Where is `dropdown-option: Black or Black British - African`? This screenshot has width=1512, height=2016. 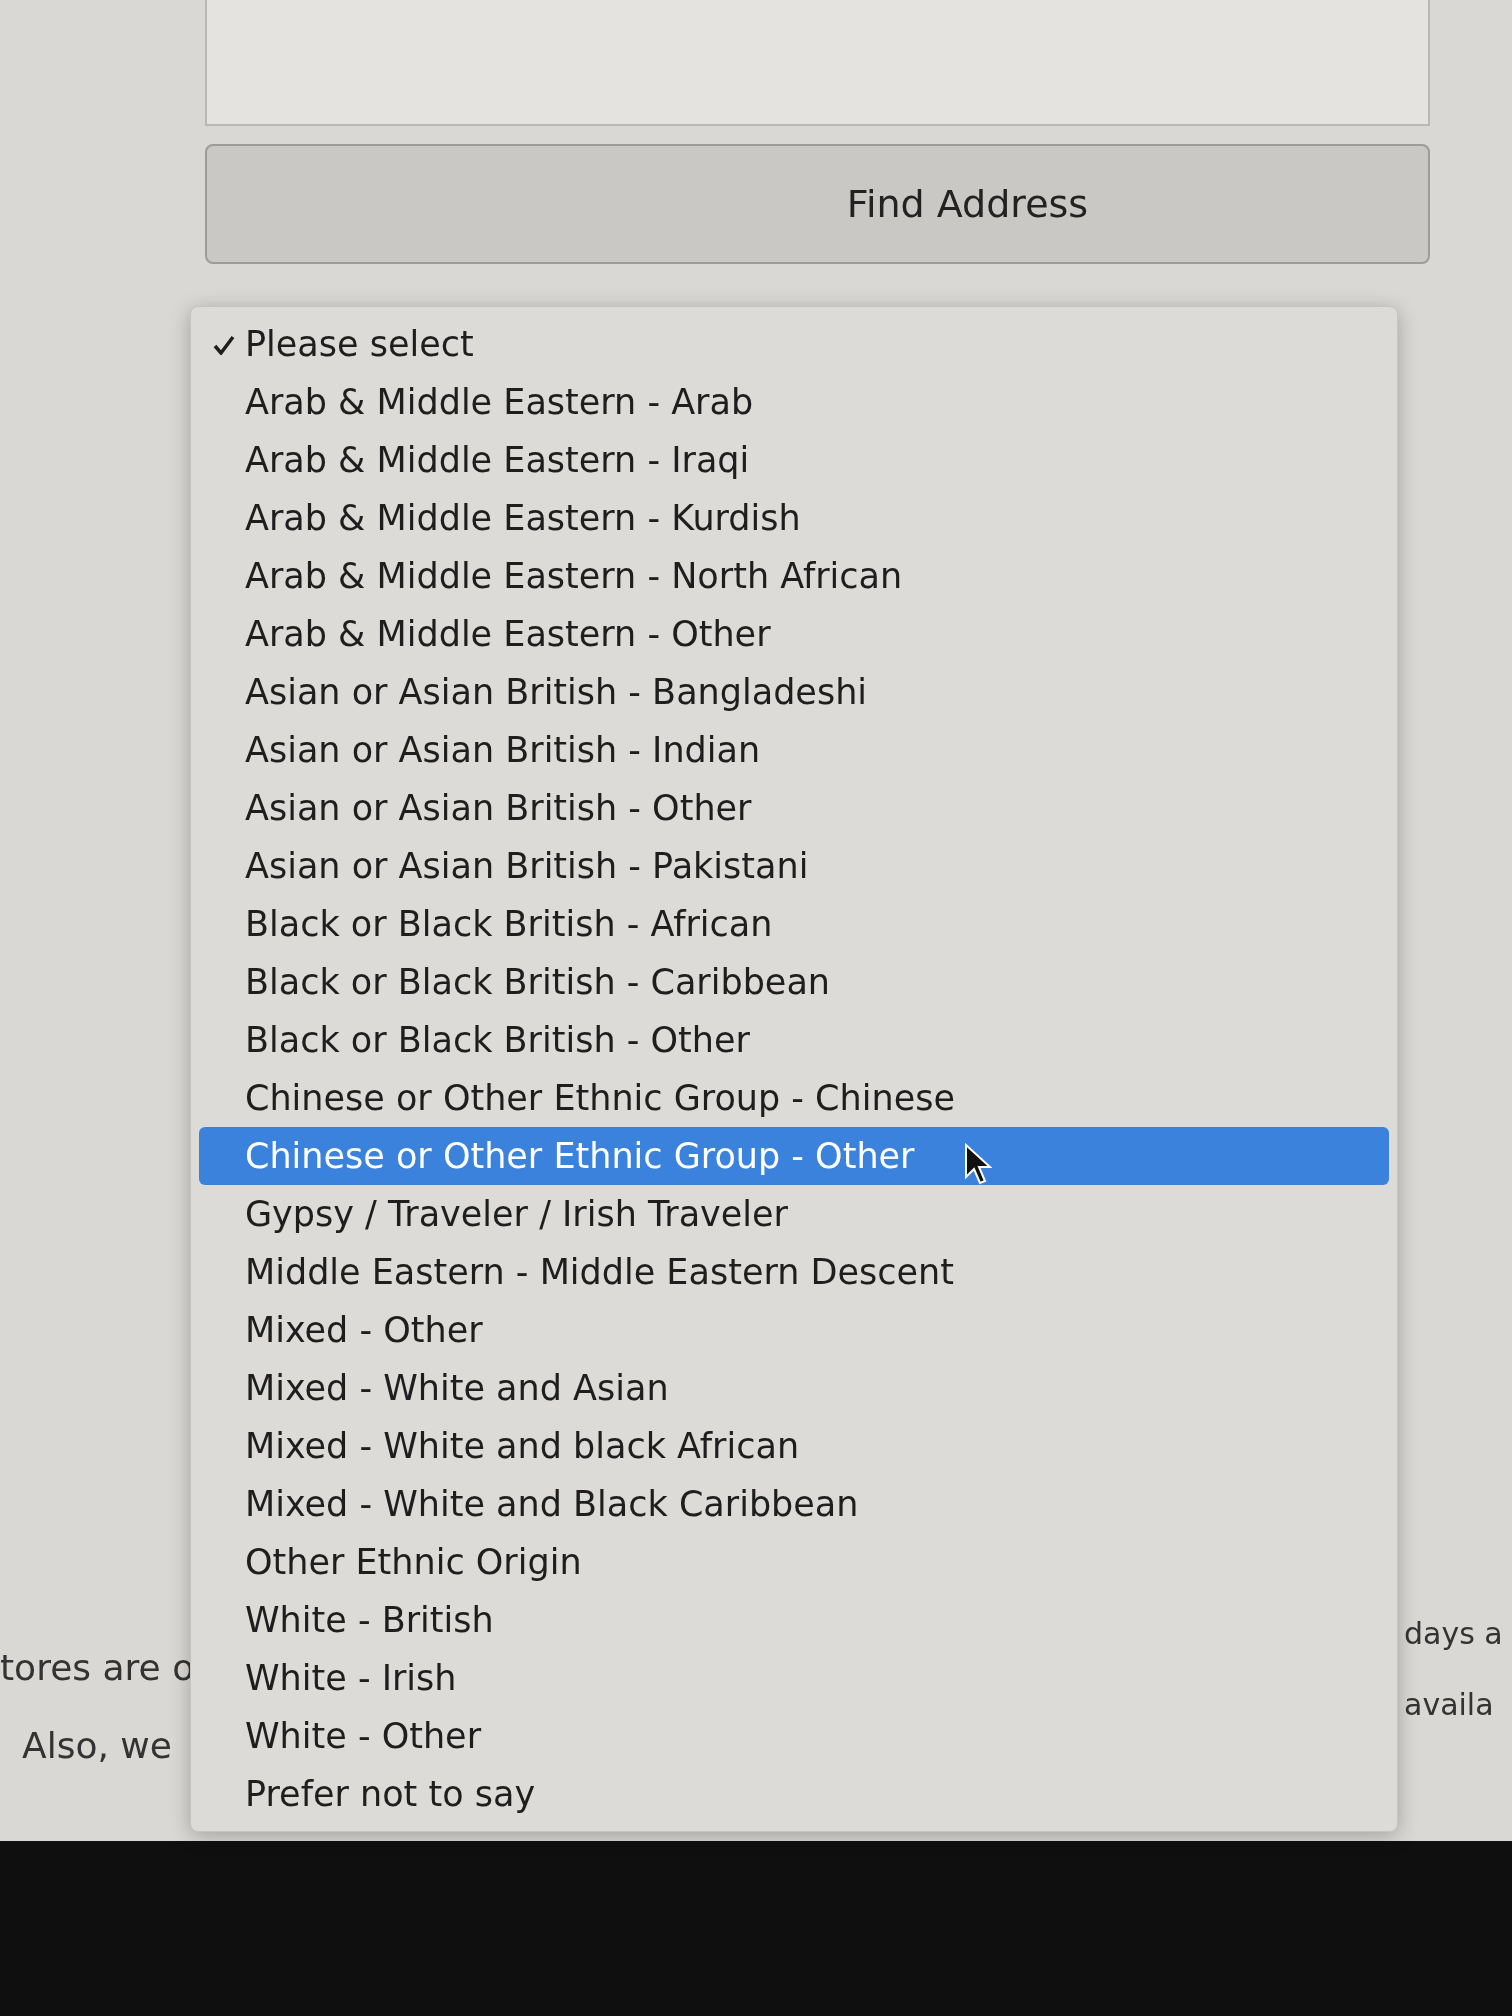
dropdown-option: Black or Black British - African is located at coordinates (794, 924).